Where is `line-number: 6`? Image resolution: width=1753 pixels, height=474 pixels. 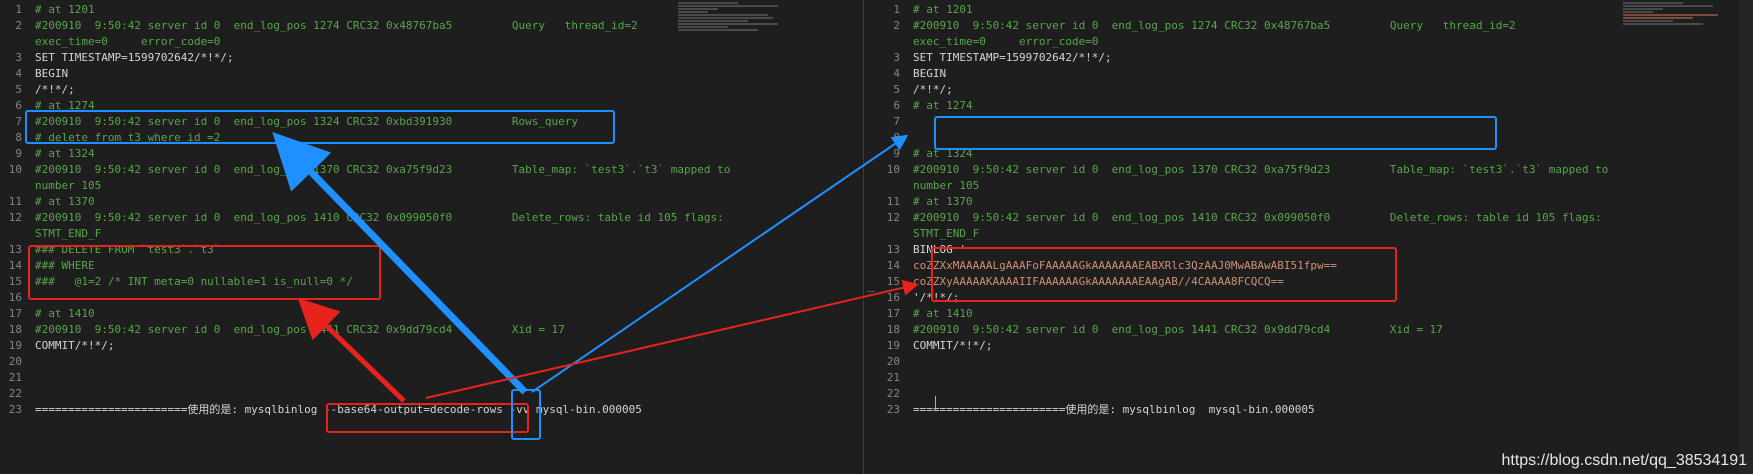
line-number: 6 is located at coordinates (896, 105).